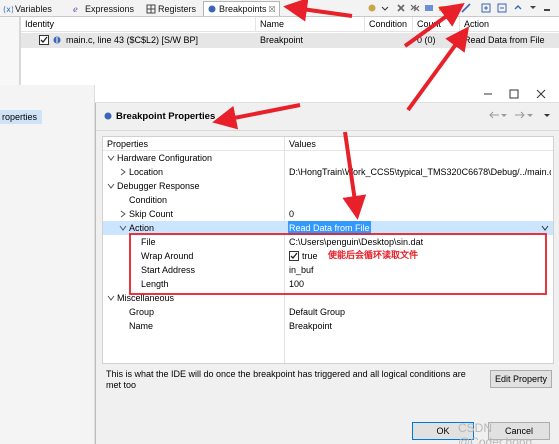 This screenshot has width=559, height=444. I want to click on show-breakpoints-icon, so click(429, 8).